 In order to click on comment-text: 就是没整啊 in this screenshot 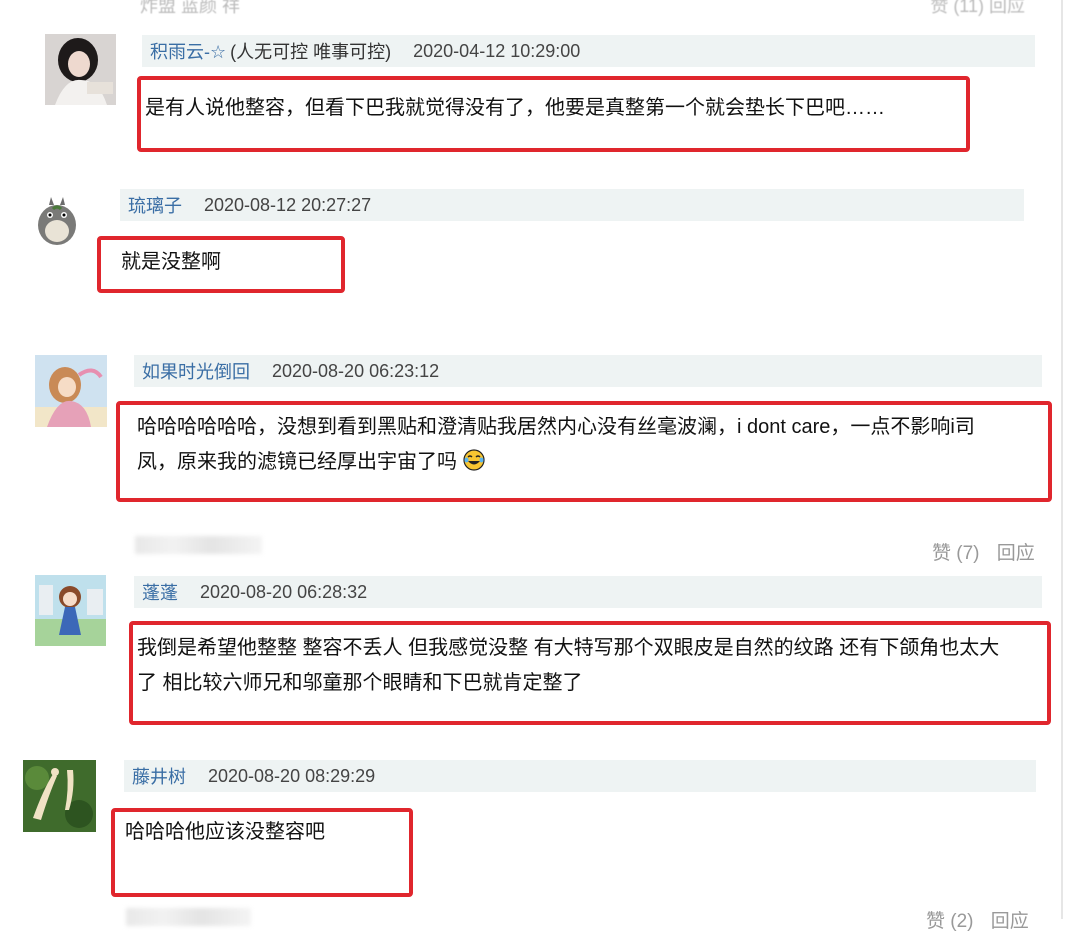, I will do `click(171, 262)`.